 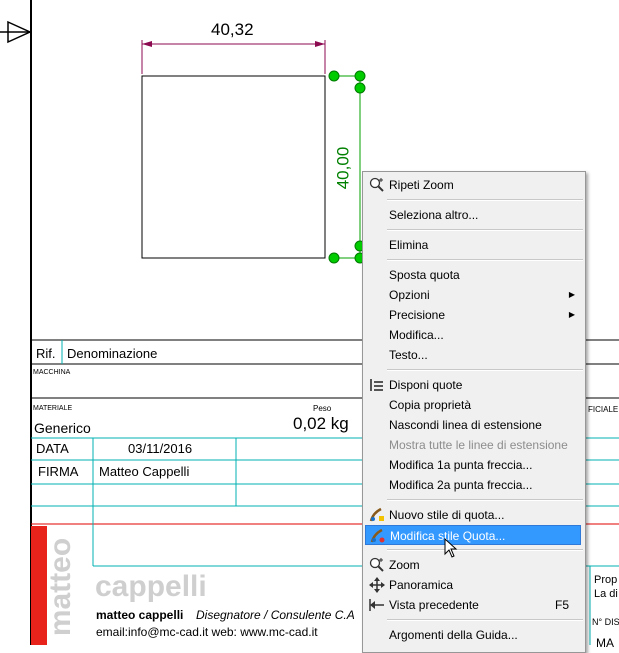 I want to click on mouse-cursor-icon, so click(x=451, y=548).